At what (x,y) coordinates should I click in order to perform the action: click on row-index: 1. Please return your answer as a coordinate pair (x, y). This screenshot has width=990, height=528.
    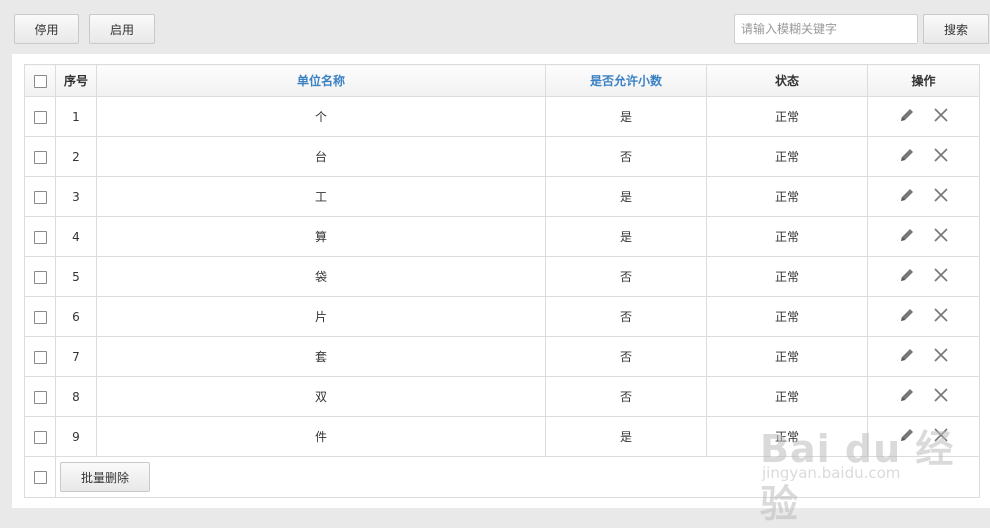
    Looking at the image, I should click on (76, 116).